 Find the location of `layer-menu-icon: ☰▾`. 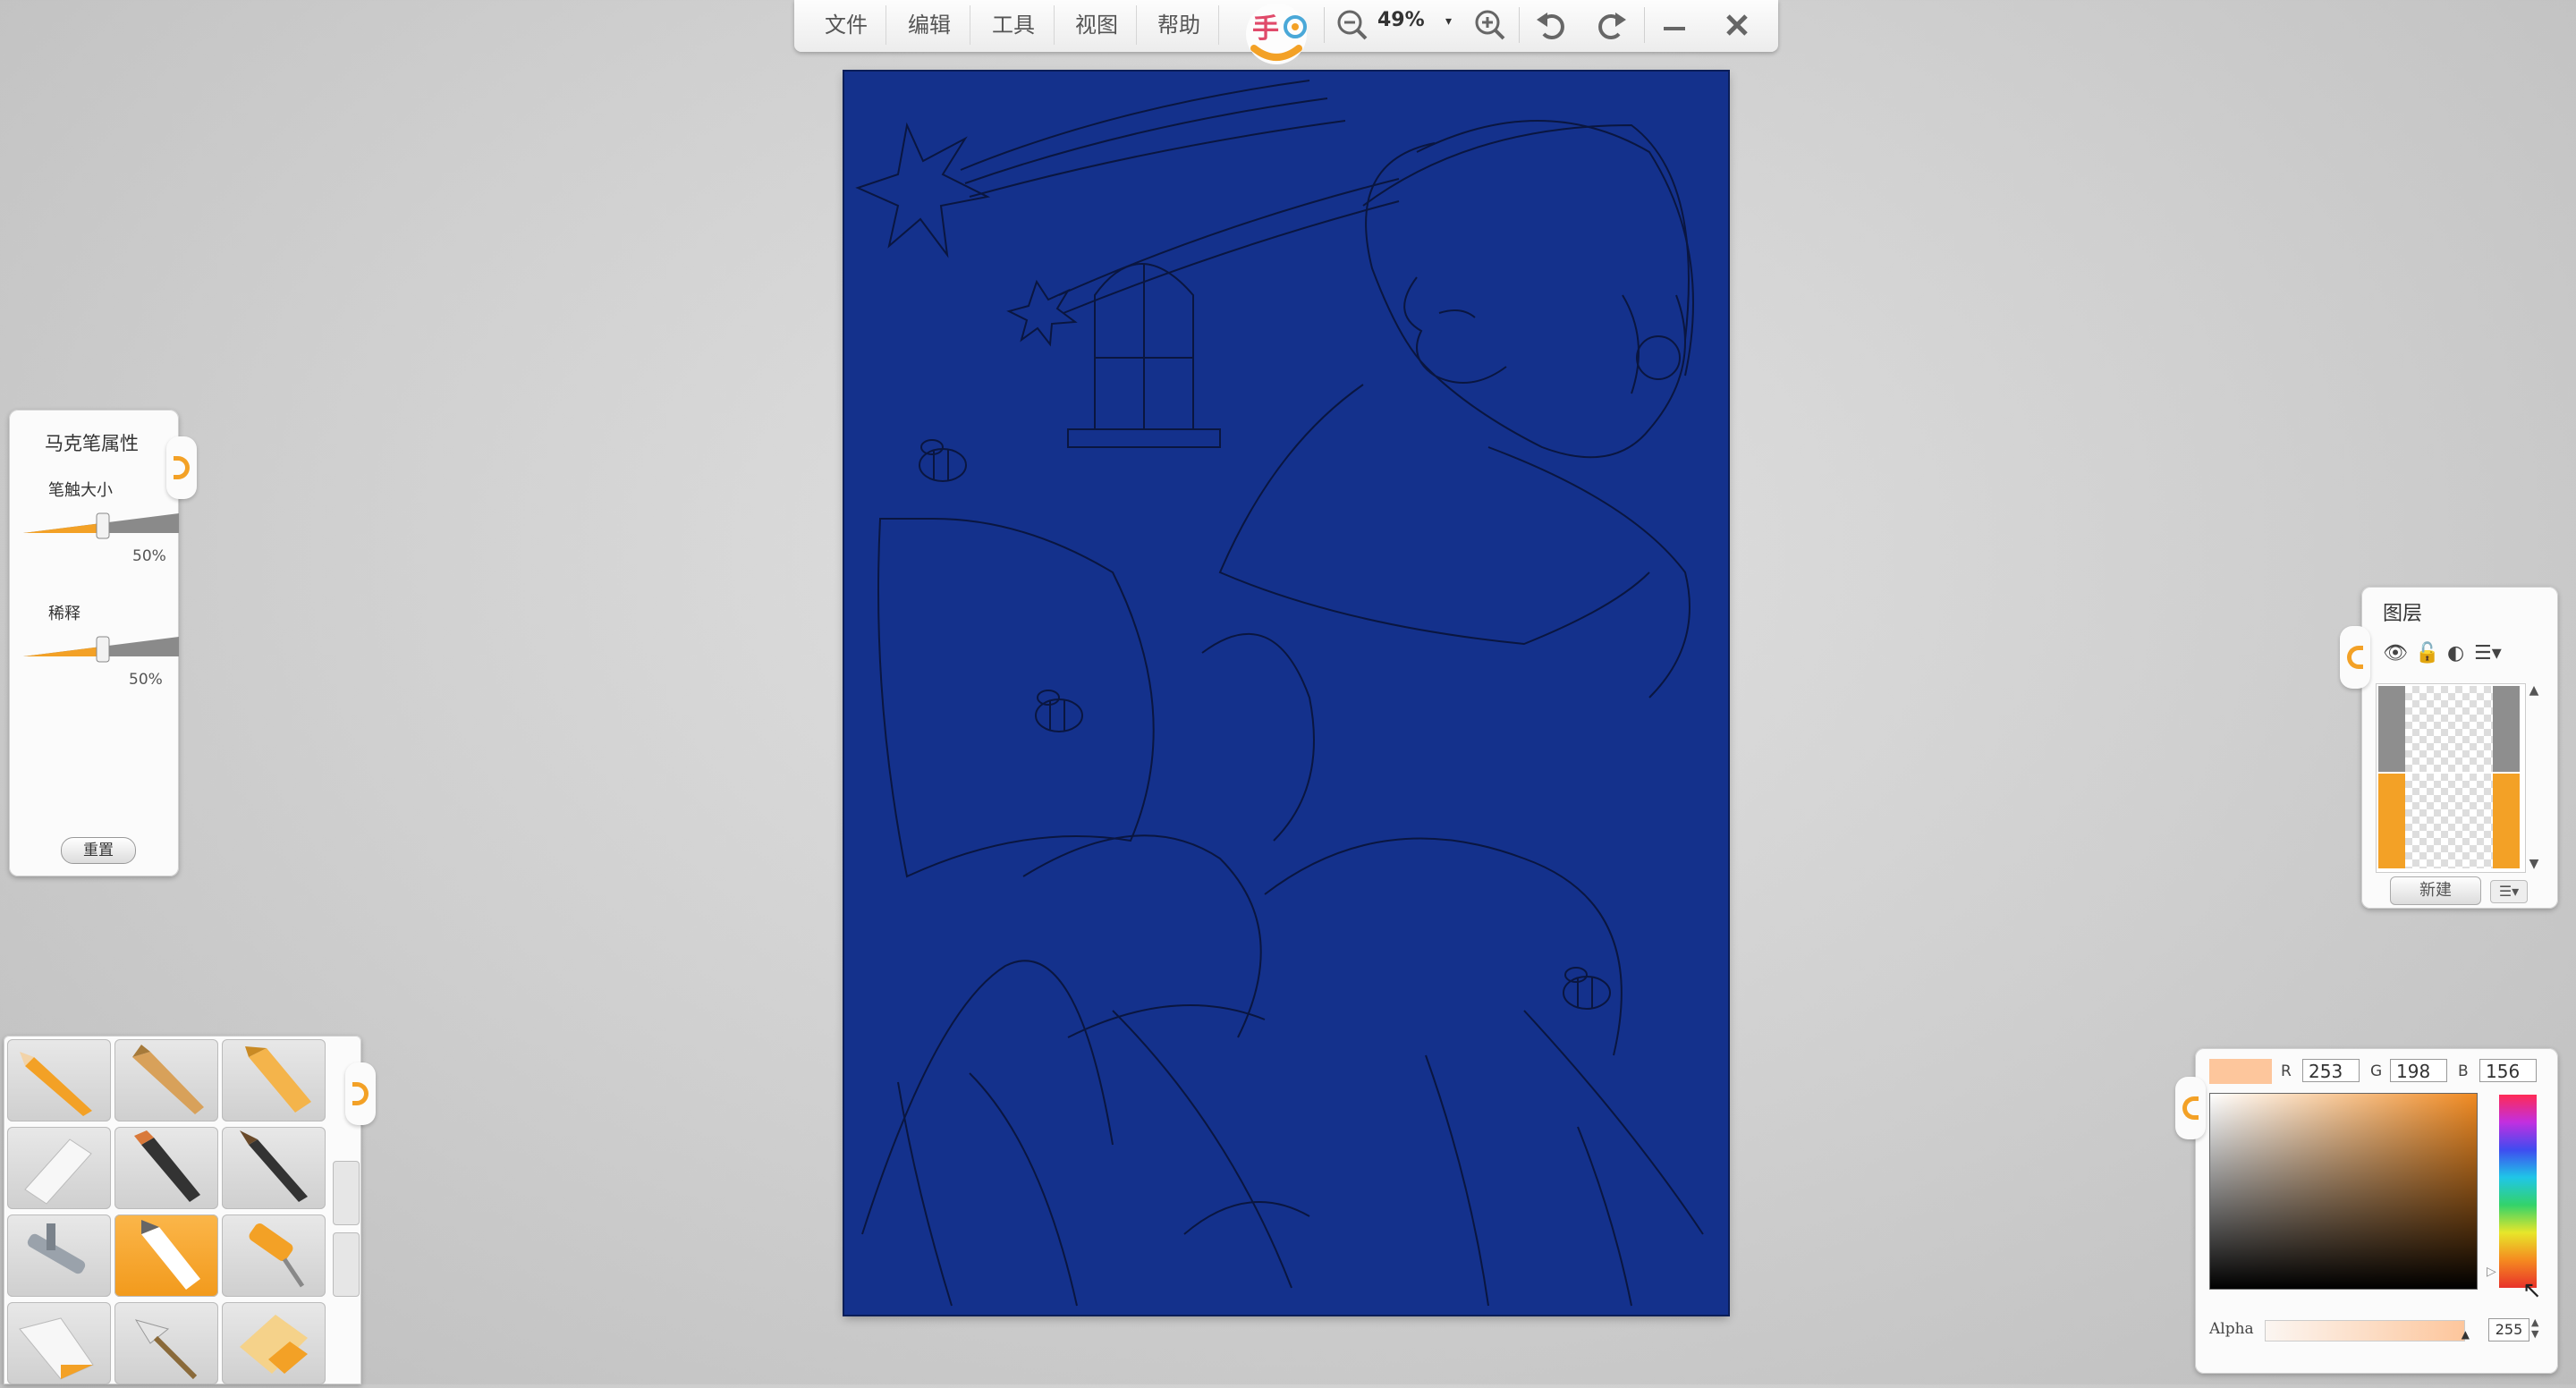

layer-menu-icon: ☰▾ is located at coordinates (2488, 653).